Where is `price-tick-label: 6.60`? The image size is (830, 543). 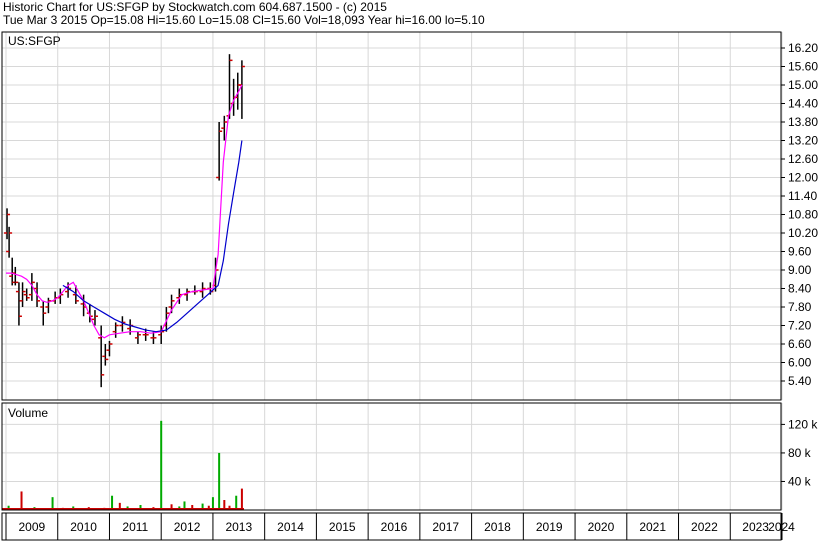
price-tick-label: 6.60 is located at coordinates (800, 344).